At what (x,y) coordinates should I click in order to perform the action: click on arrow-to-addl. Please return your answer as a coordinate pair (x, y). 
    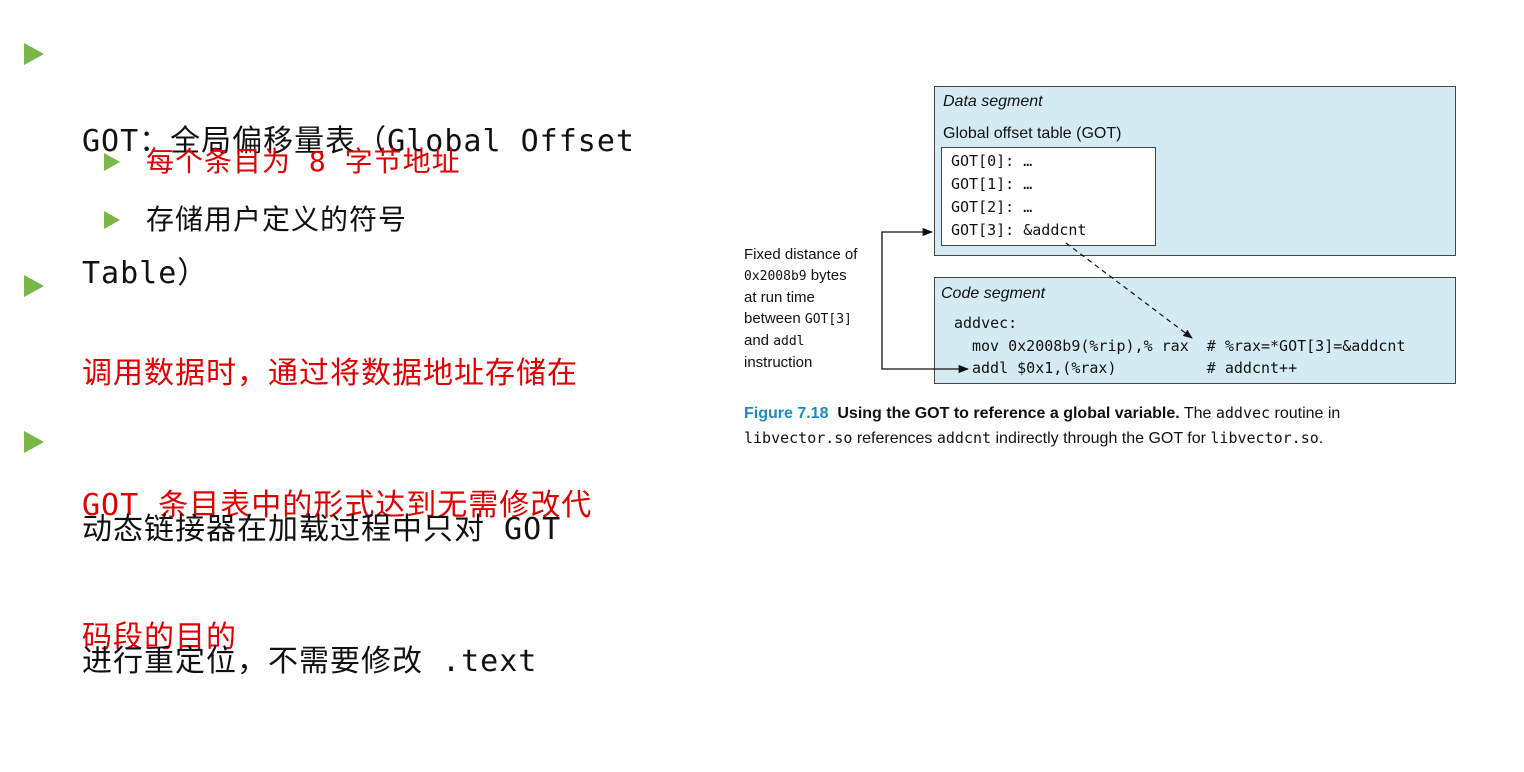
    Looking at the image, I should click on (925, 305).